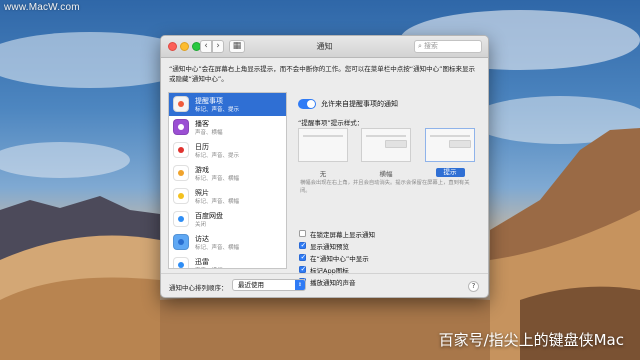  Describe the element at coordinates (339, 259) in the screenshot. I see `option-label: 在“通知中心”中显示` at that location.